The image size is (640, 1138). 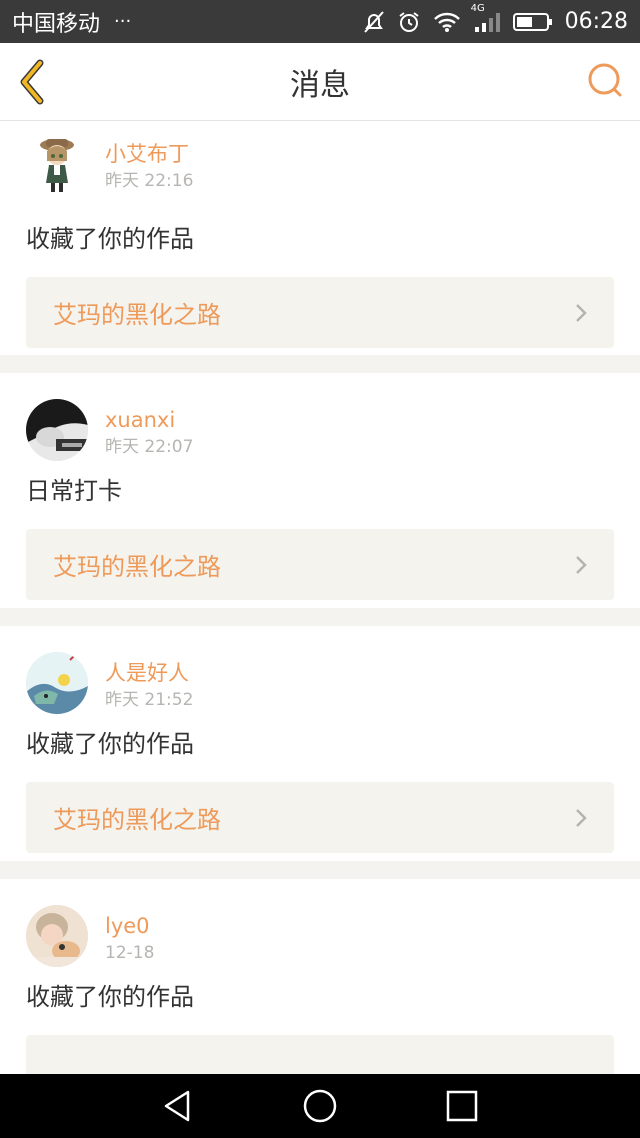 I want to click on username: 人是好人, so click(x=149, y=673).